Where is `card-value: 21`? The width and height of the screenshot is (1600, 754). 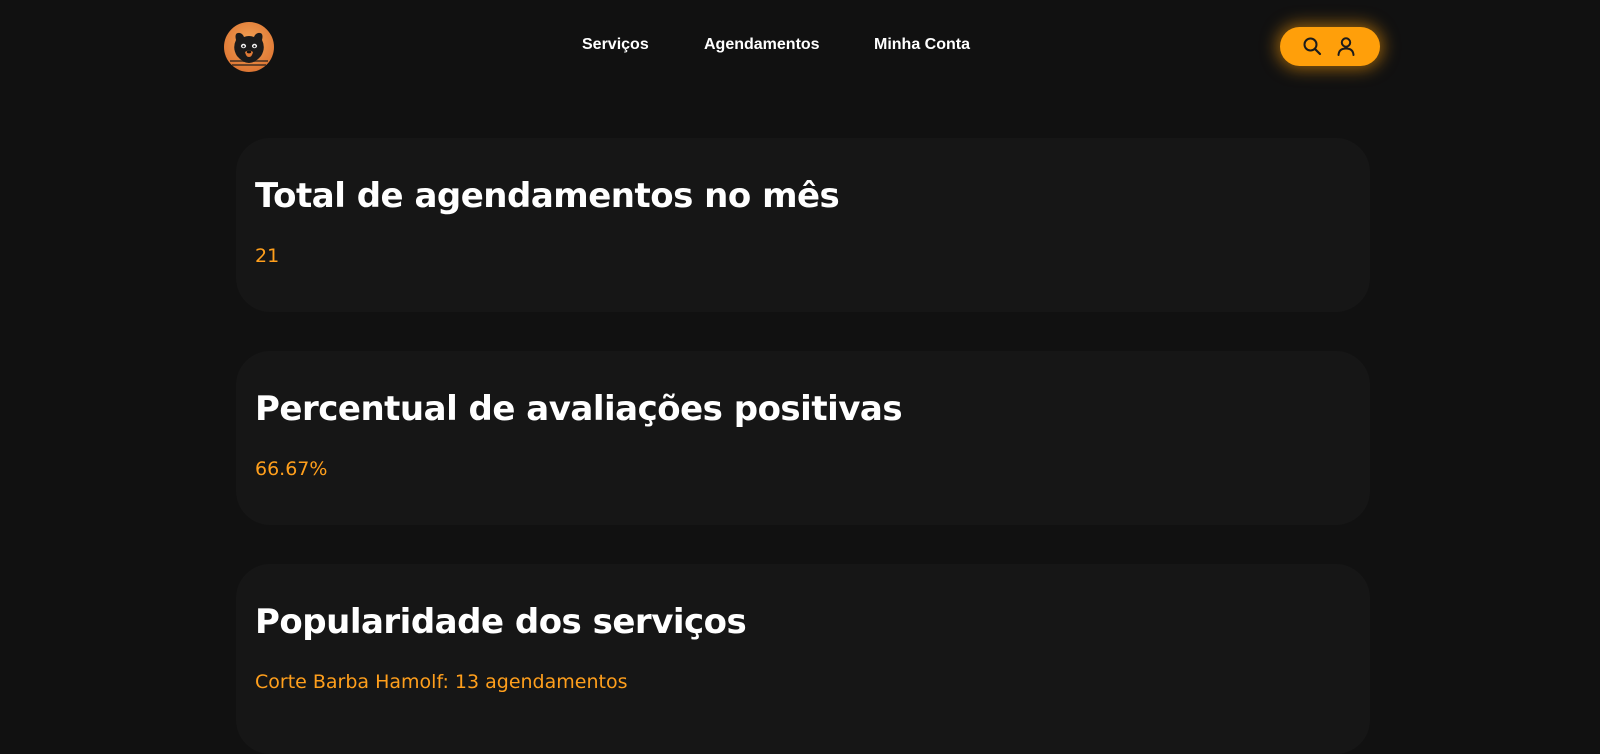
card-value: 21 is located at coordinates (267, 256).